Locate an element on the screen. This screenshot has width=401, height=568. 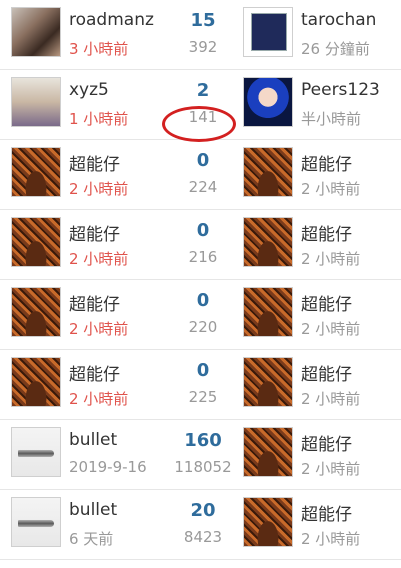
blue-card-image is located at coordinates (269, 32).